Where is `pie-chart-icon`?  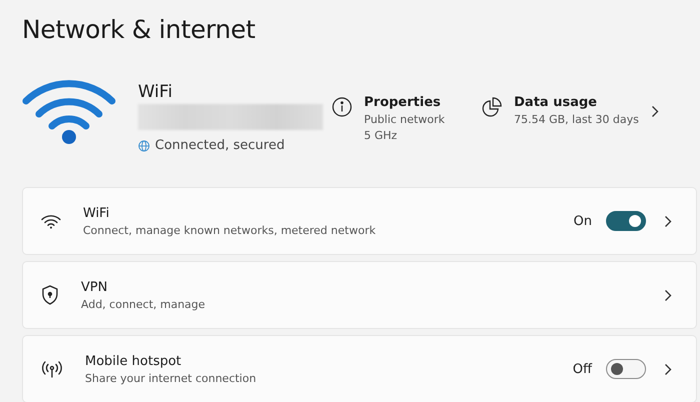
pie-chart-icon is located at coordinates (492, 107).